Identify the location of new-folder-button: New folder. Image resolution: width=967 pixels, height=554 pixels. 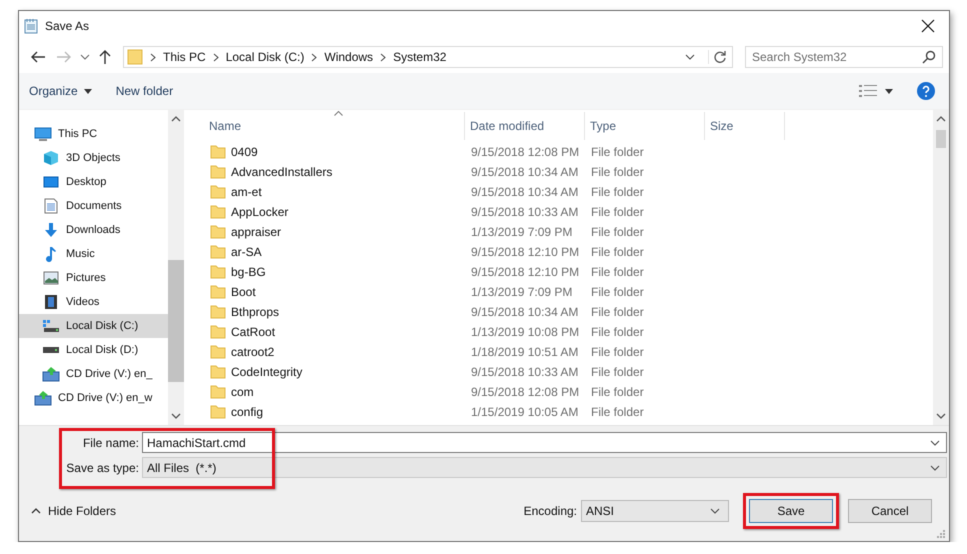
(145, 91).